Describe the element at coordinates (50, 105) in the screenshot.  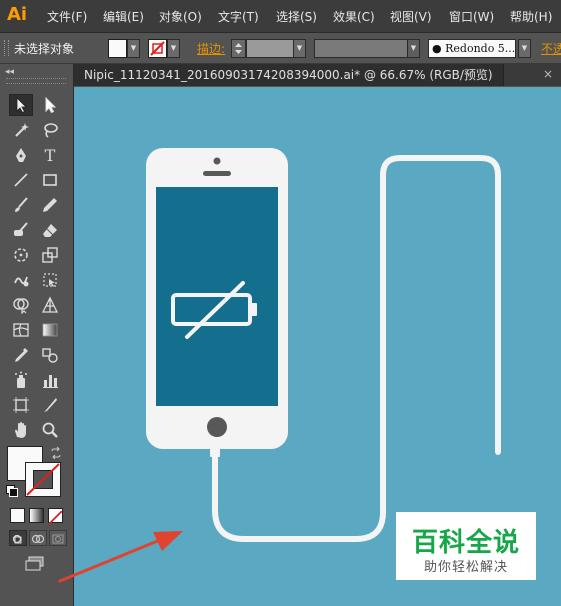
I see `direct-selection-tool-icon` at that location.